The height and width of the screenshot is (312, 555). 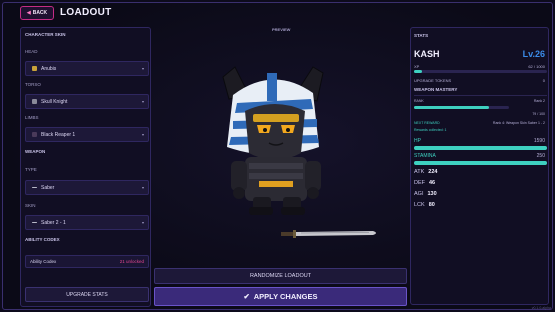 What do you see at coordinates (87, 68) in the screenshot?
I see `head-select: Anubis ▾` at bounding box center [87, 68].